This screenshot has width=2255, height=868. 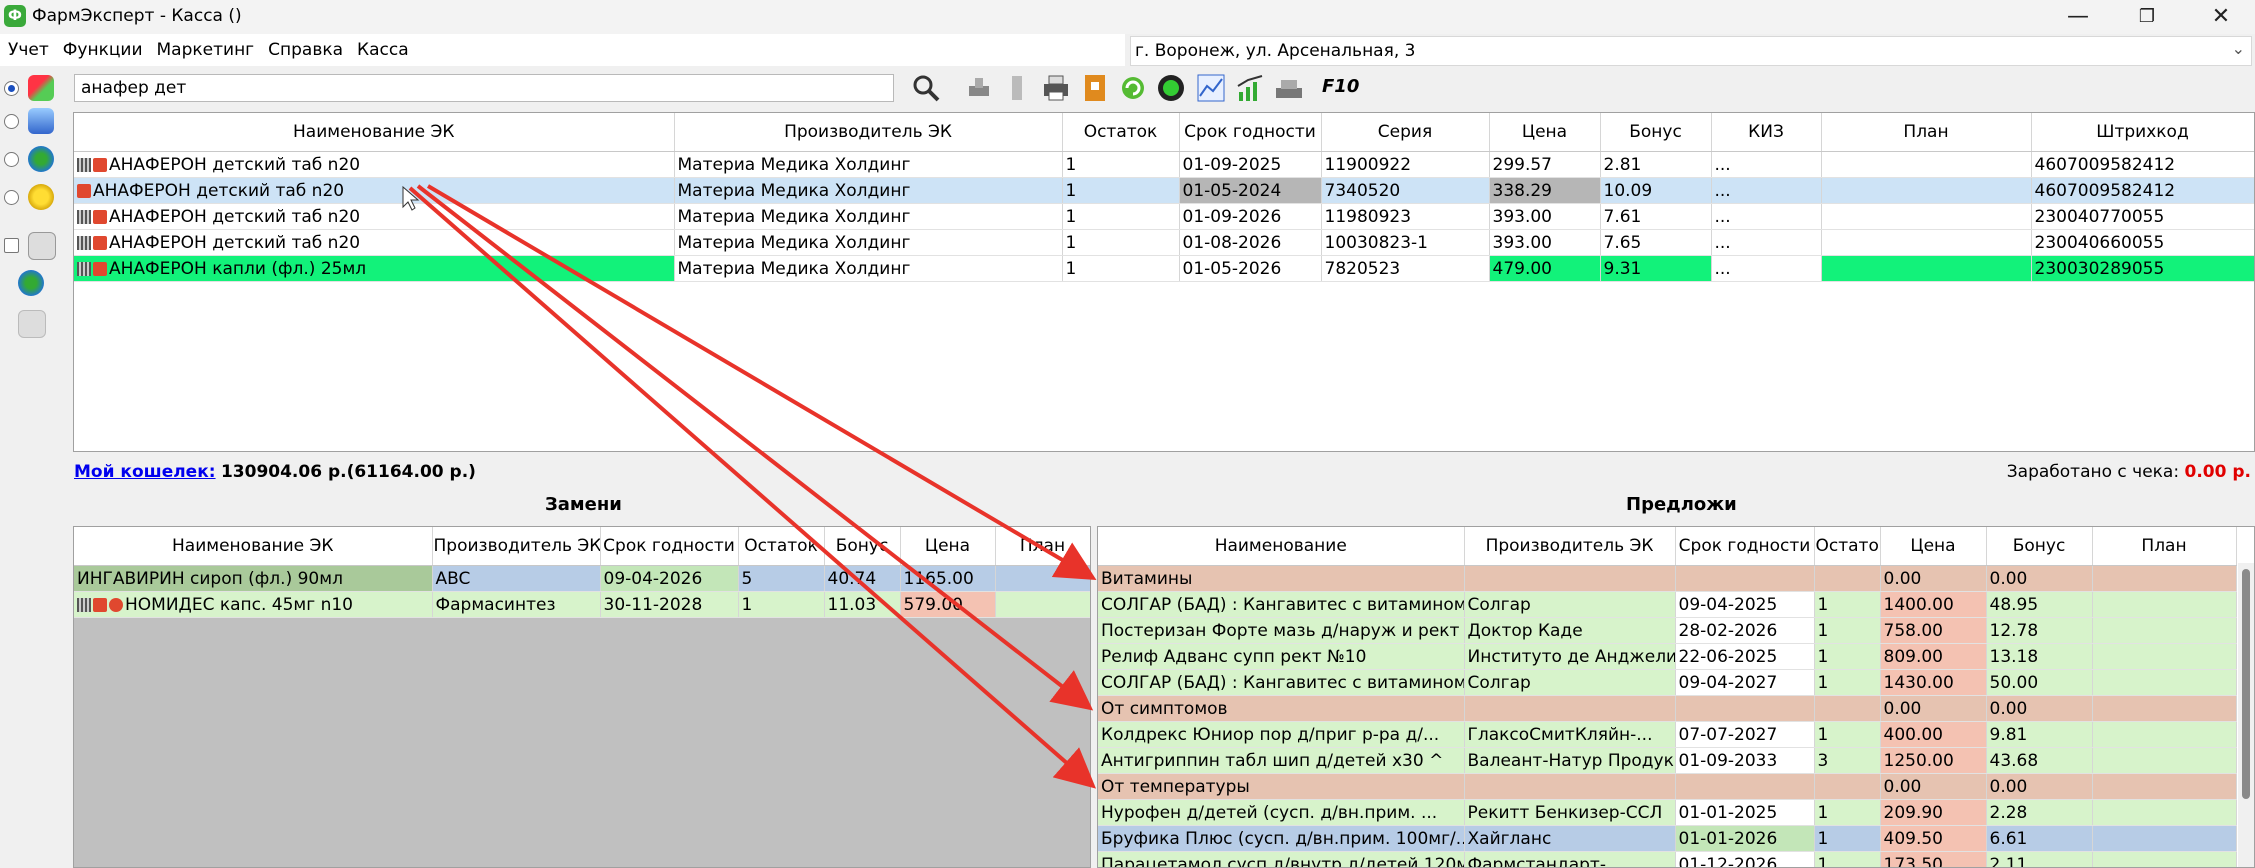 What do you see at coordinates (205, 47) in the screenshot?
I see `menu-marketing: Маркетинг` at bounding box center [205, 47].